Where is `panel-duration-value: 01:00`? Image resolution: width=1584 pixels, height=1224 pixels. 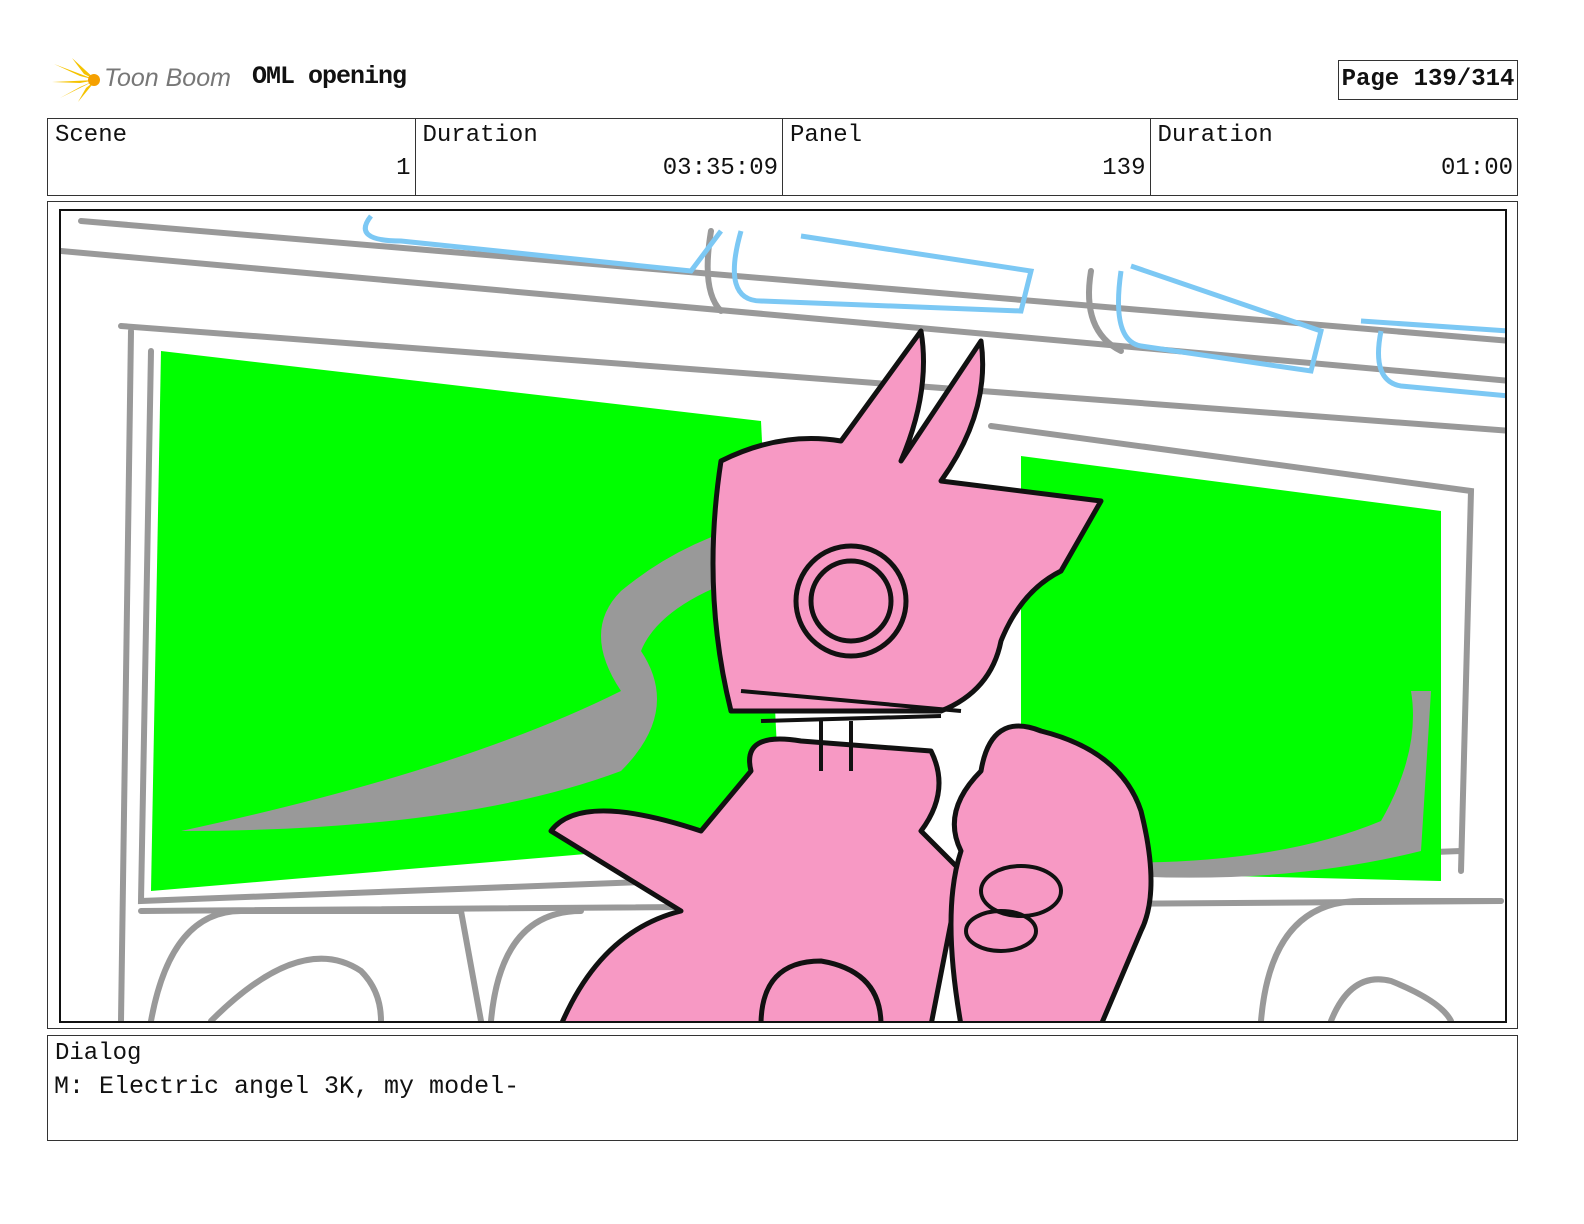
panel-duration-value: 01:00 is located at coordinates (1476, 168).